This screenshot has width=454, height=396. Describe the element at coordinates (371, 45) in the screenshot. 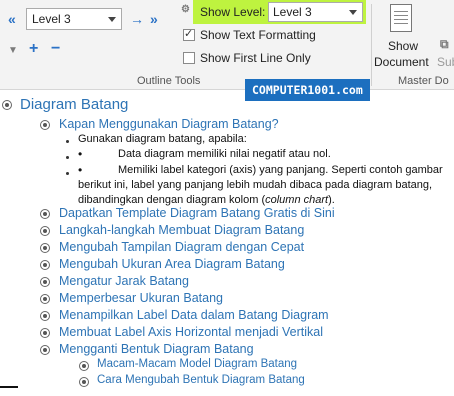

I see `group-divider` at that location.